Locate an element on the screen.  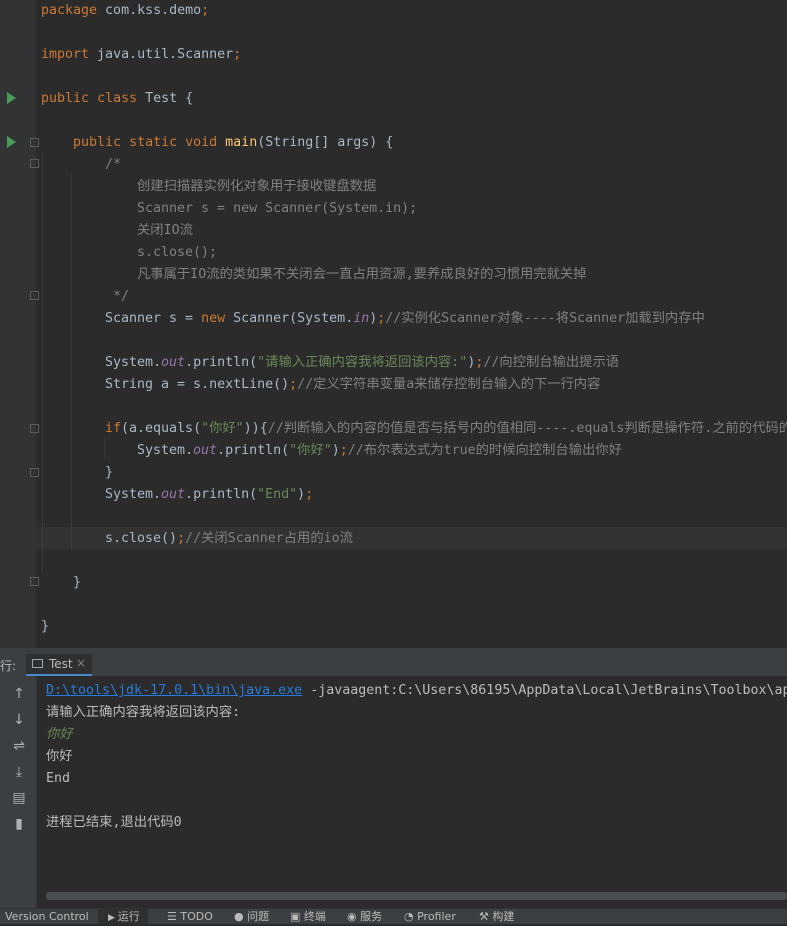
console-input-echo: 你好 is located at coordinates (59, 734).